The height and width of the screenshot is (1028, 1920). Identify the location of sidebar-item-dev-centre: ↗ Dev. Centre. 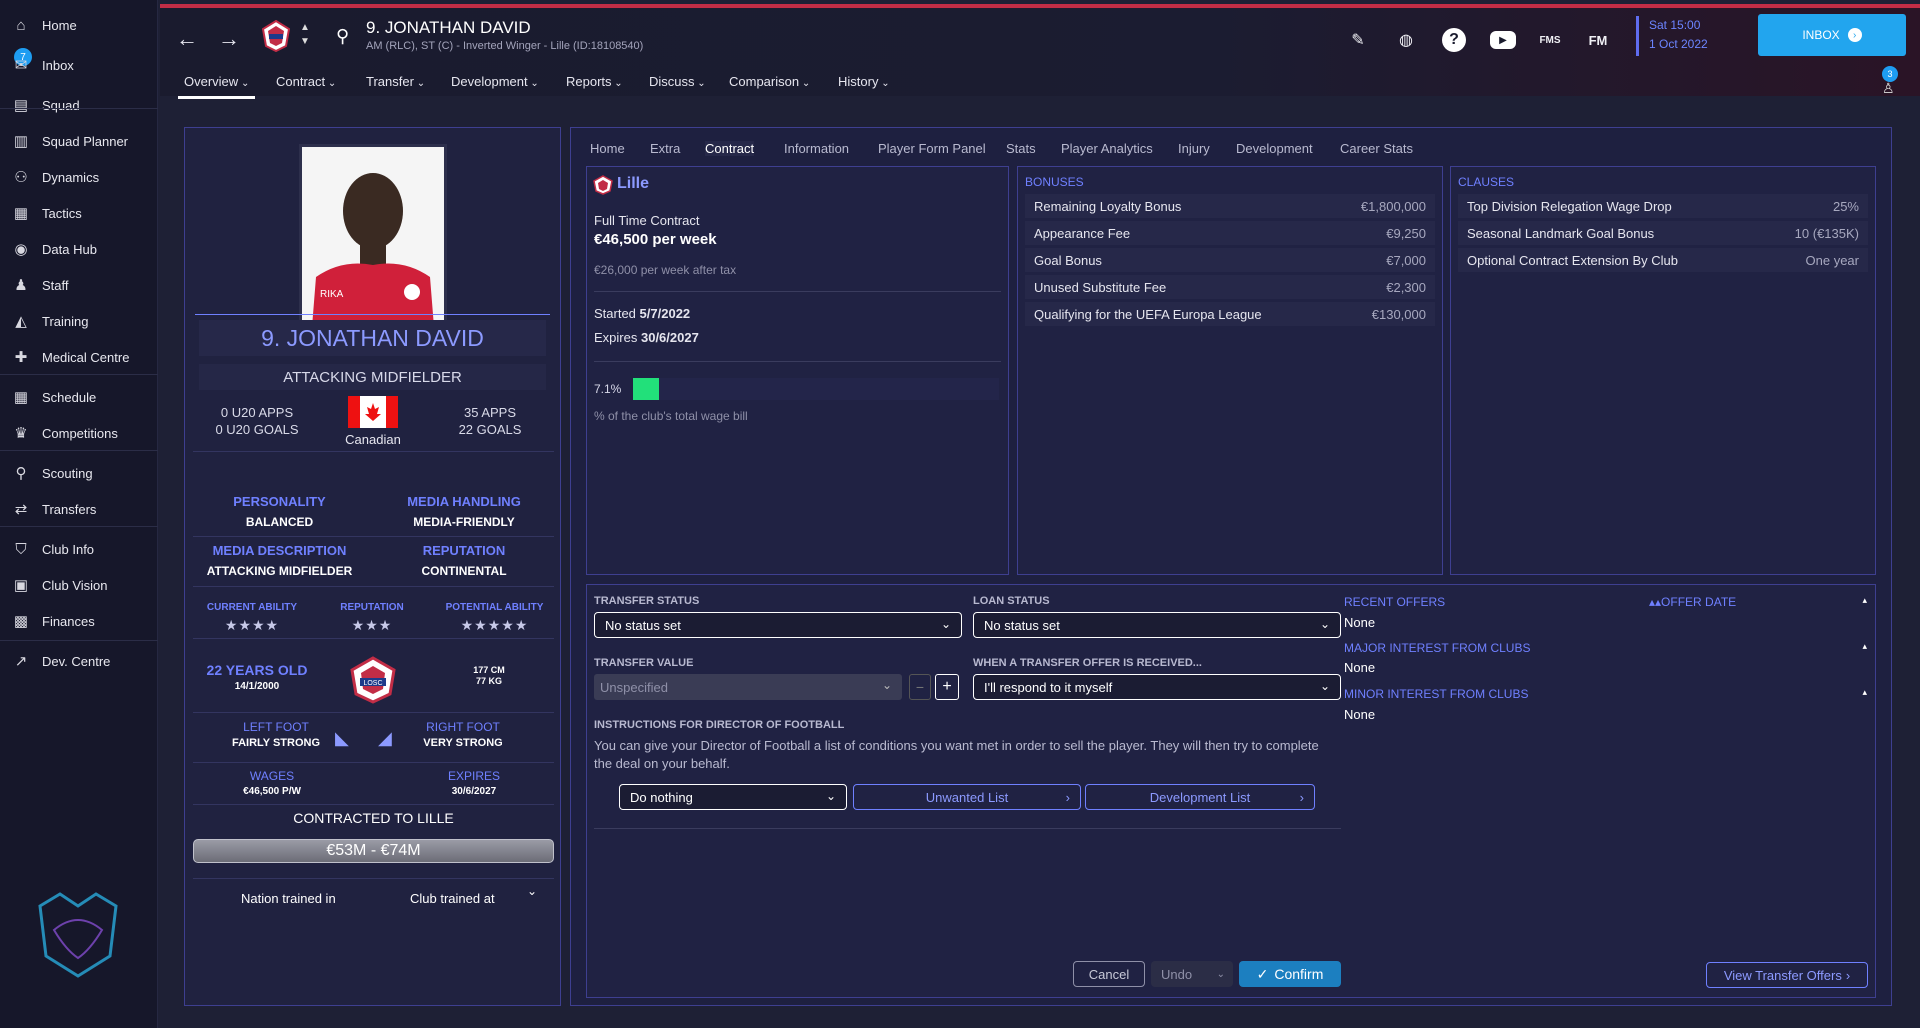
(79, 661).